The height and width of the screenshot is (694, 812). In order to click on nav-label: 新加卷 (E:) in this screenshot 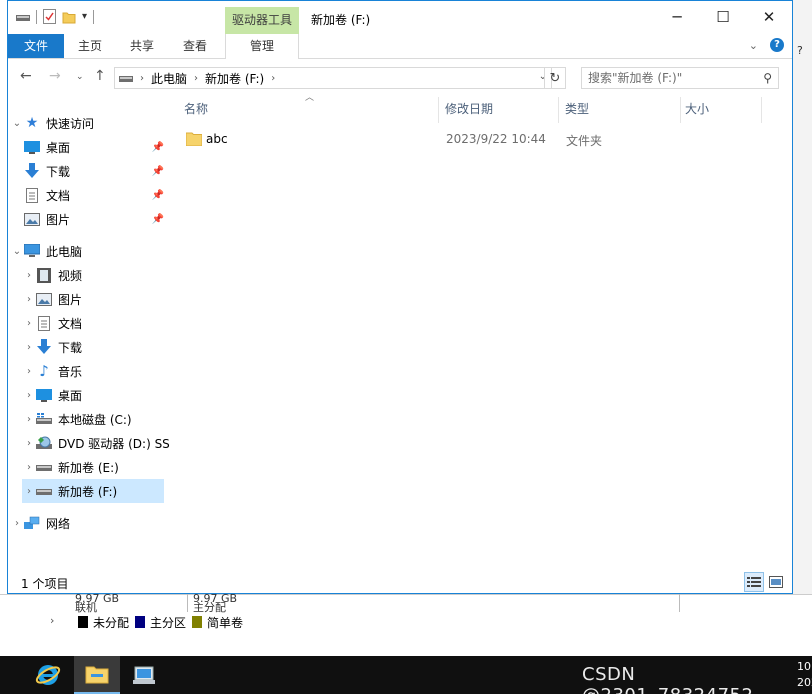, I will do `click(88, 467)`.